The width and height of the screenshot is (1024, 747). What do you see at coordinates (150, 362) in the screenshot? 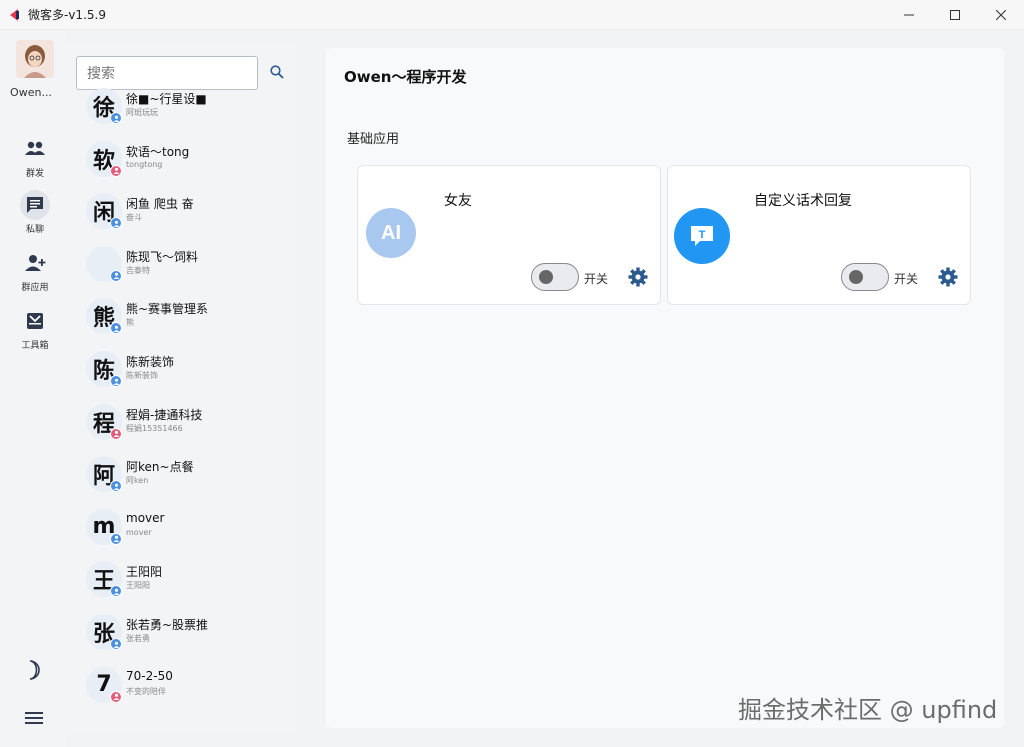
I see `contact-name: 陈新装饰` at bounding box center [150, 362].